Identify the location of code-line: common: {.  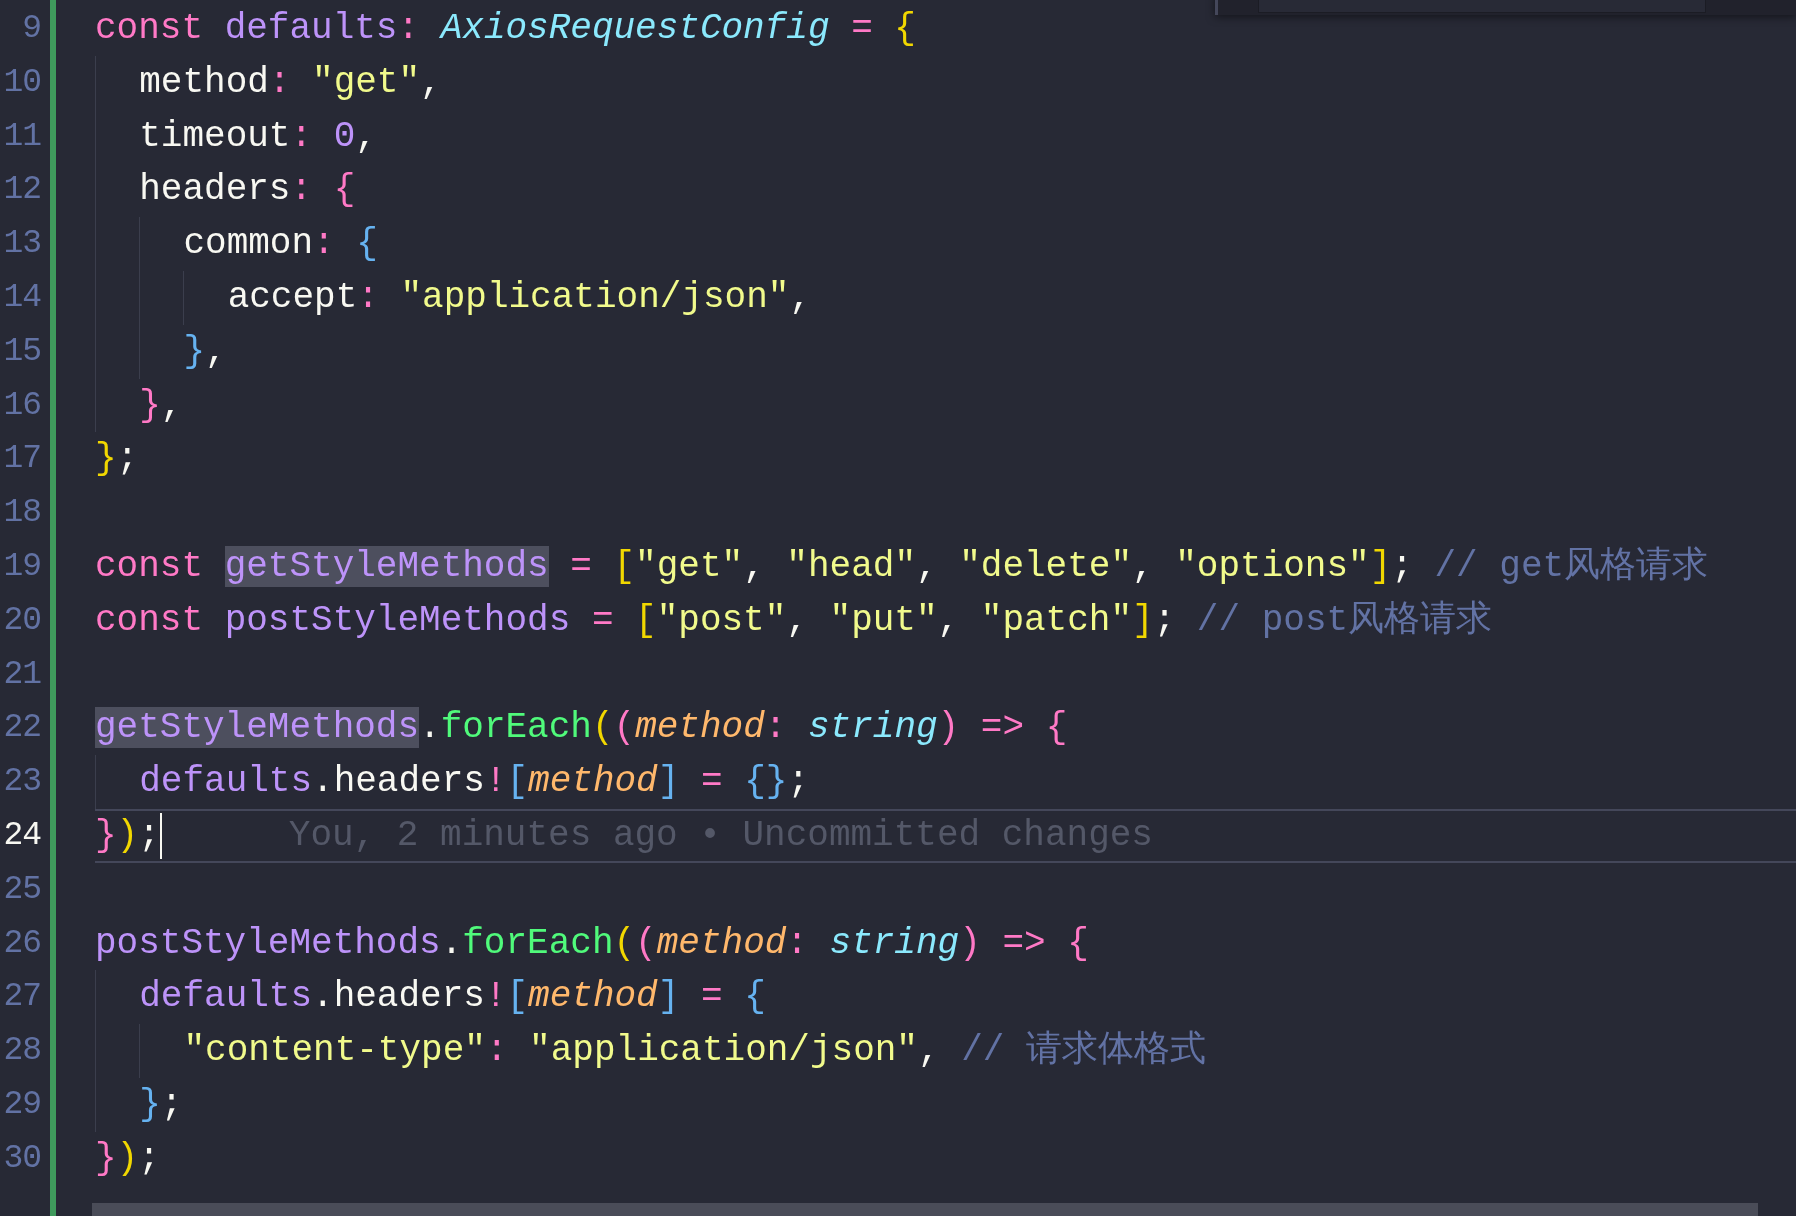
(236, 244).